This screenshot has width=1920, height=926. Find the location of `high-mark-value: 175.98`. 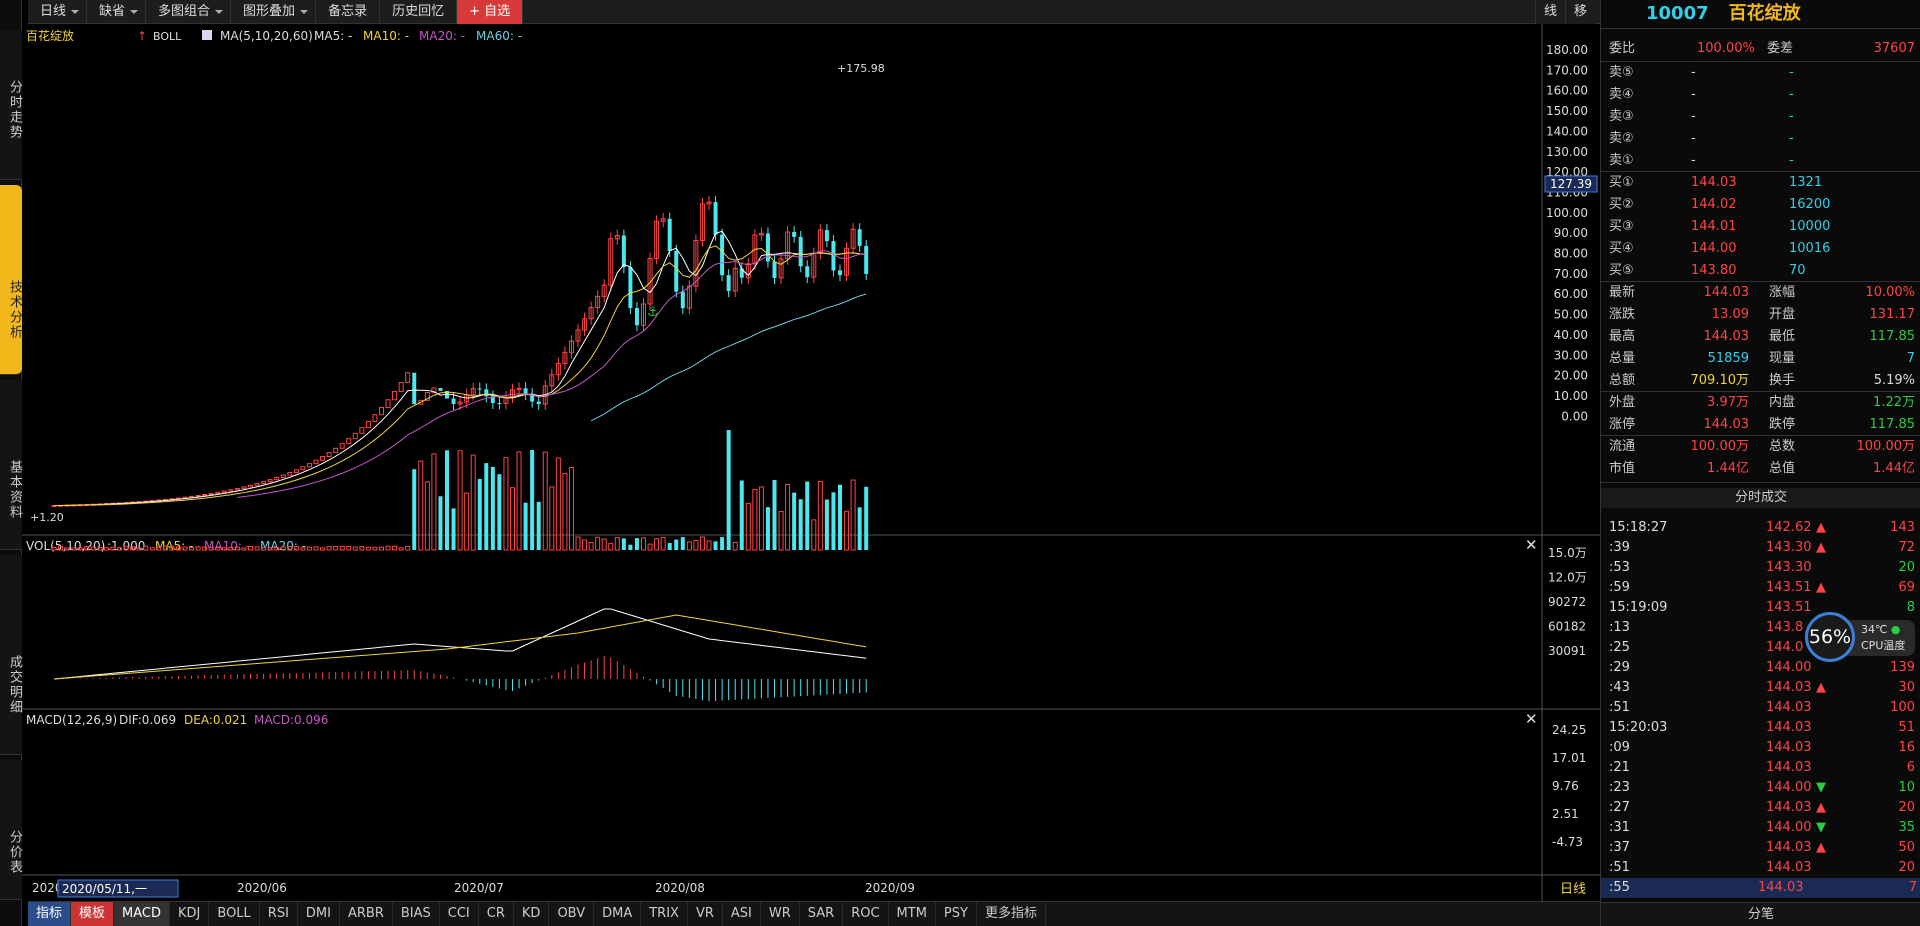

high-mark-value: 175.98 is located at coordinates (865, 68).